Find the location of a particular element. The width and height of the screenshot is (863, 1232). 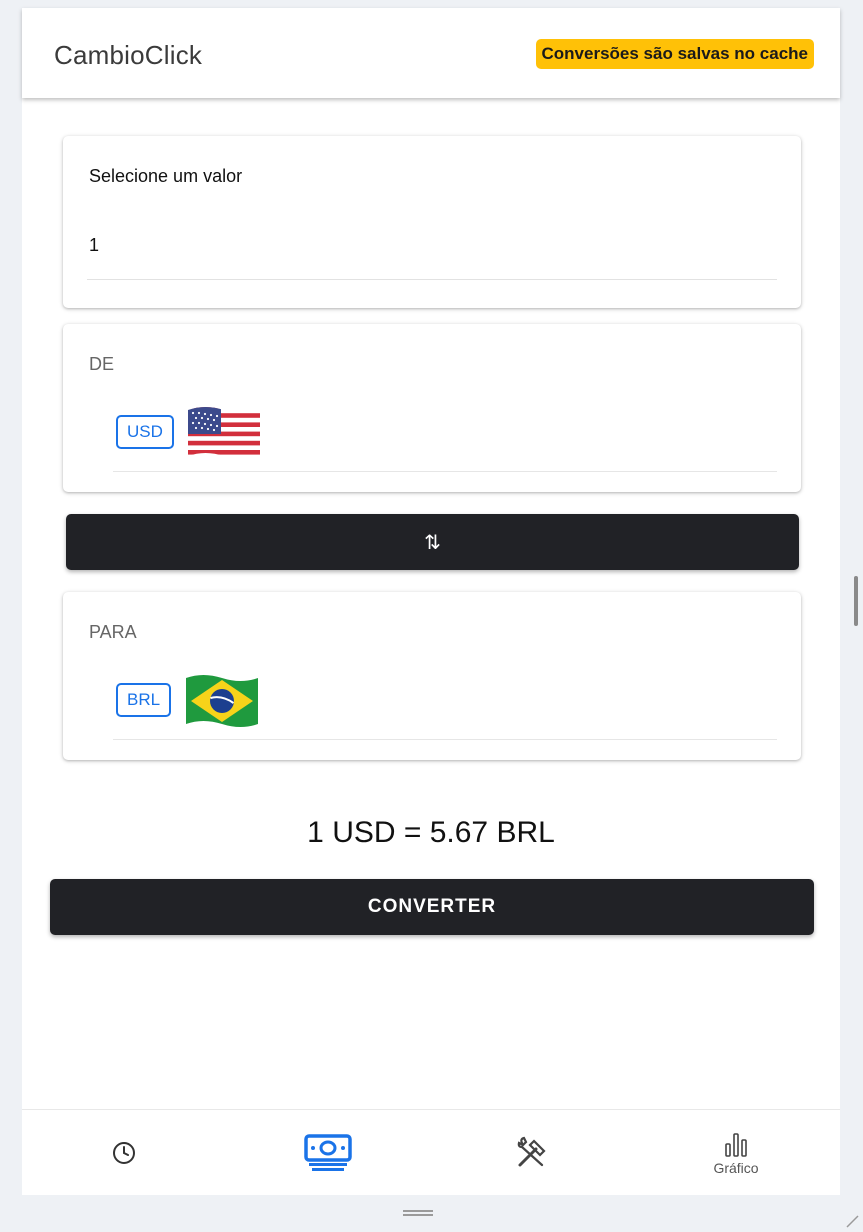

from-currency-card: DE USD is located at coordinates (432, 408).